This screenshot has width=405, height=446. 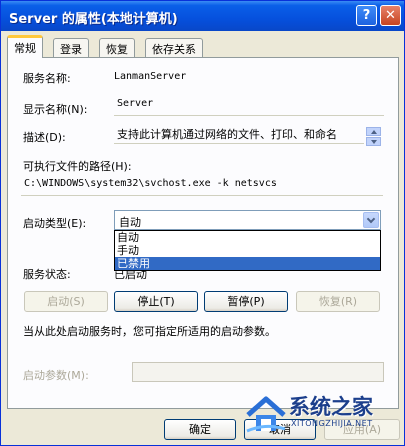 What do you see at coordinates (56, 375) in the screenshot?
I see `start-params-label: 启动参数(M):` at bounding box center [56, 375].